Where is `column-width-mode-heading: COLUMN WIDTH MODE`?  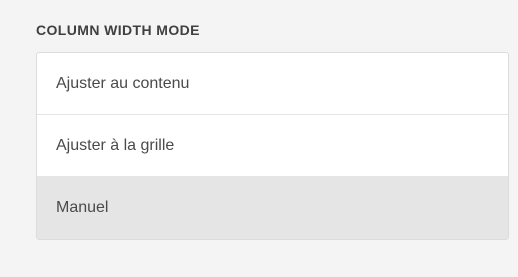 column-width-mode-heading: COLUMN WIDTH MODE is located at coordinates (118, 30).